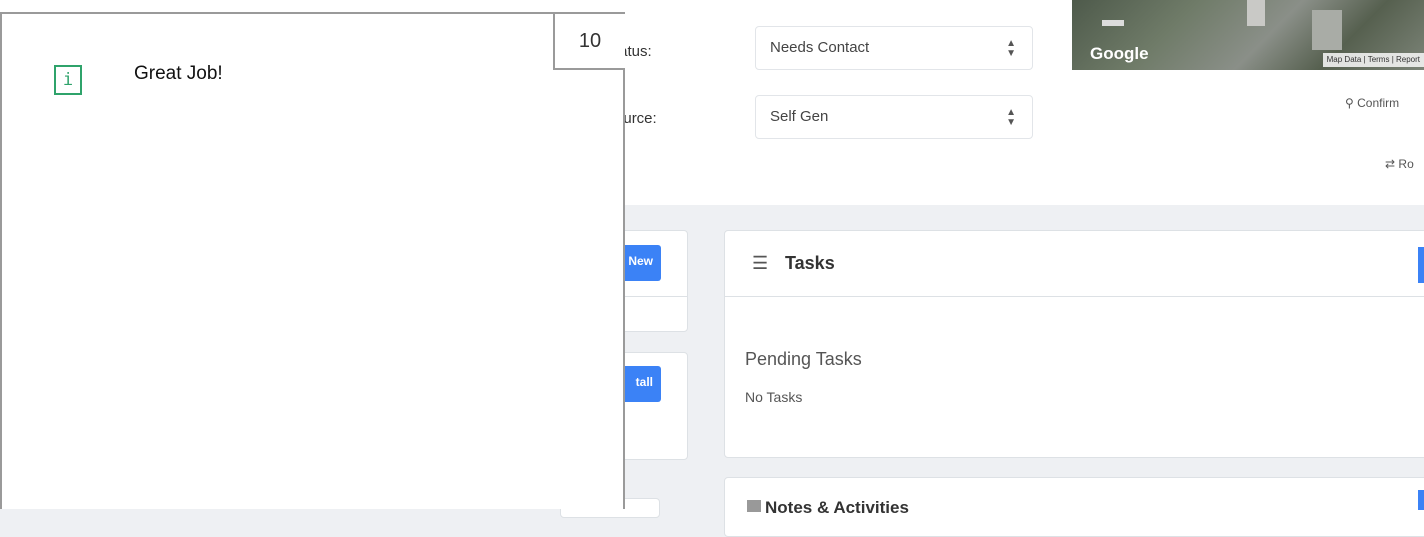 Image resolution: width=1424 pixels, height=537 pixels. What do you see at coordinates (774, 397) in the screenshot?
I see `pending-tasks-empty: No Tasks` at bounding box center [774, 397].